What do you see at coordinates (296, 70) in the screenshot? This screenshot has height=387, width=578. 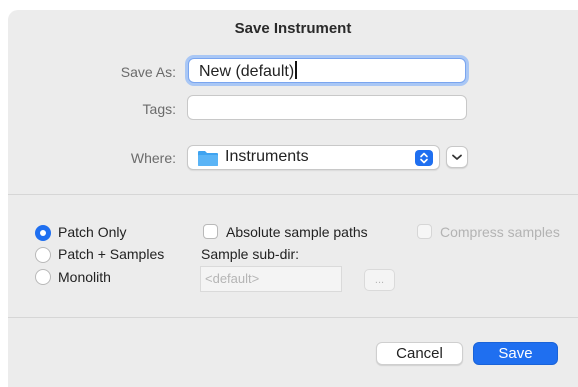 I see `text-caret` at bounding box center [296, 70].